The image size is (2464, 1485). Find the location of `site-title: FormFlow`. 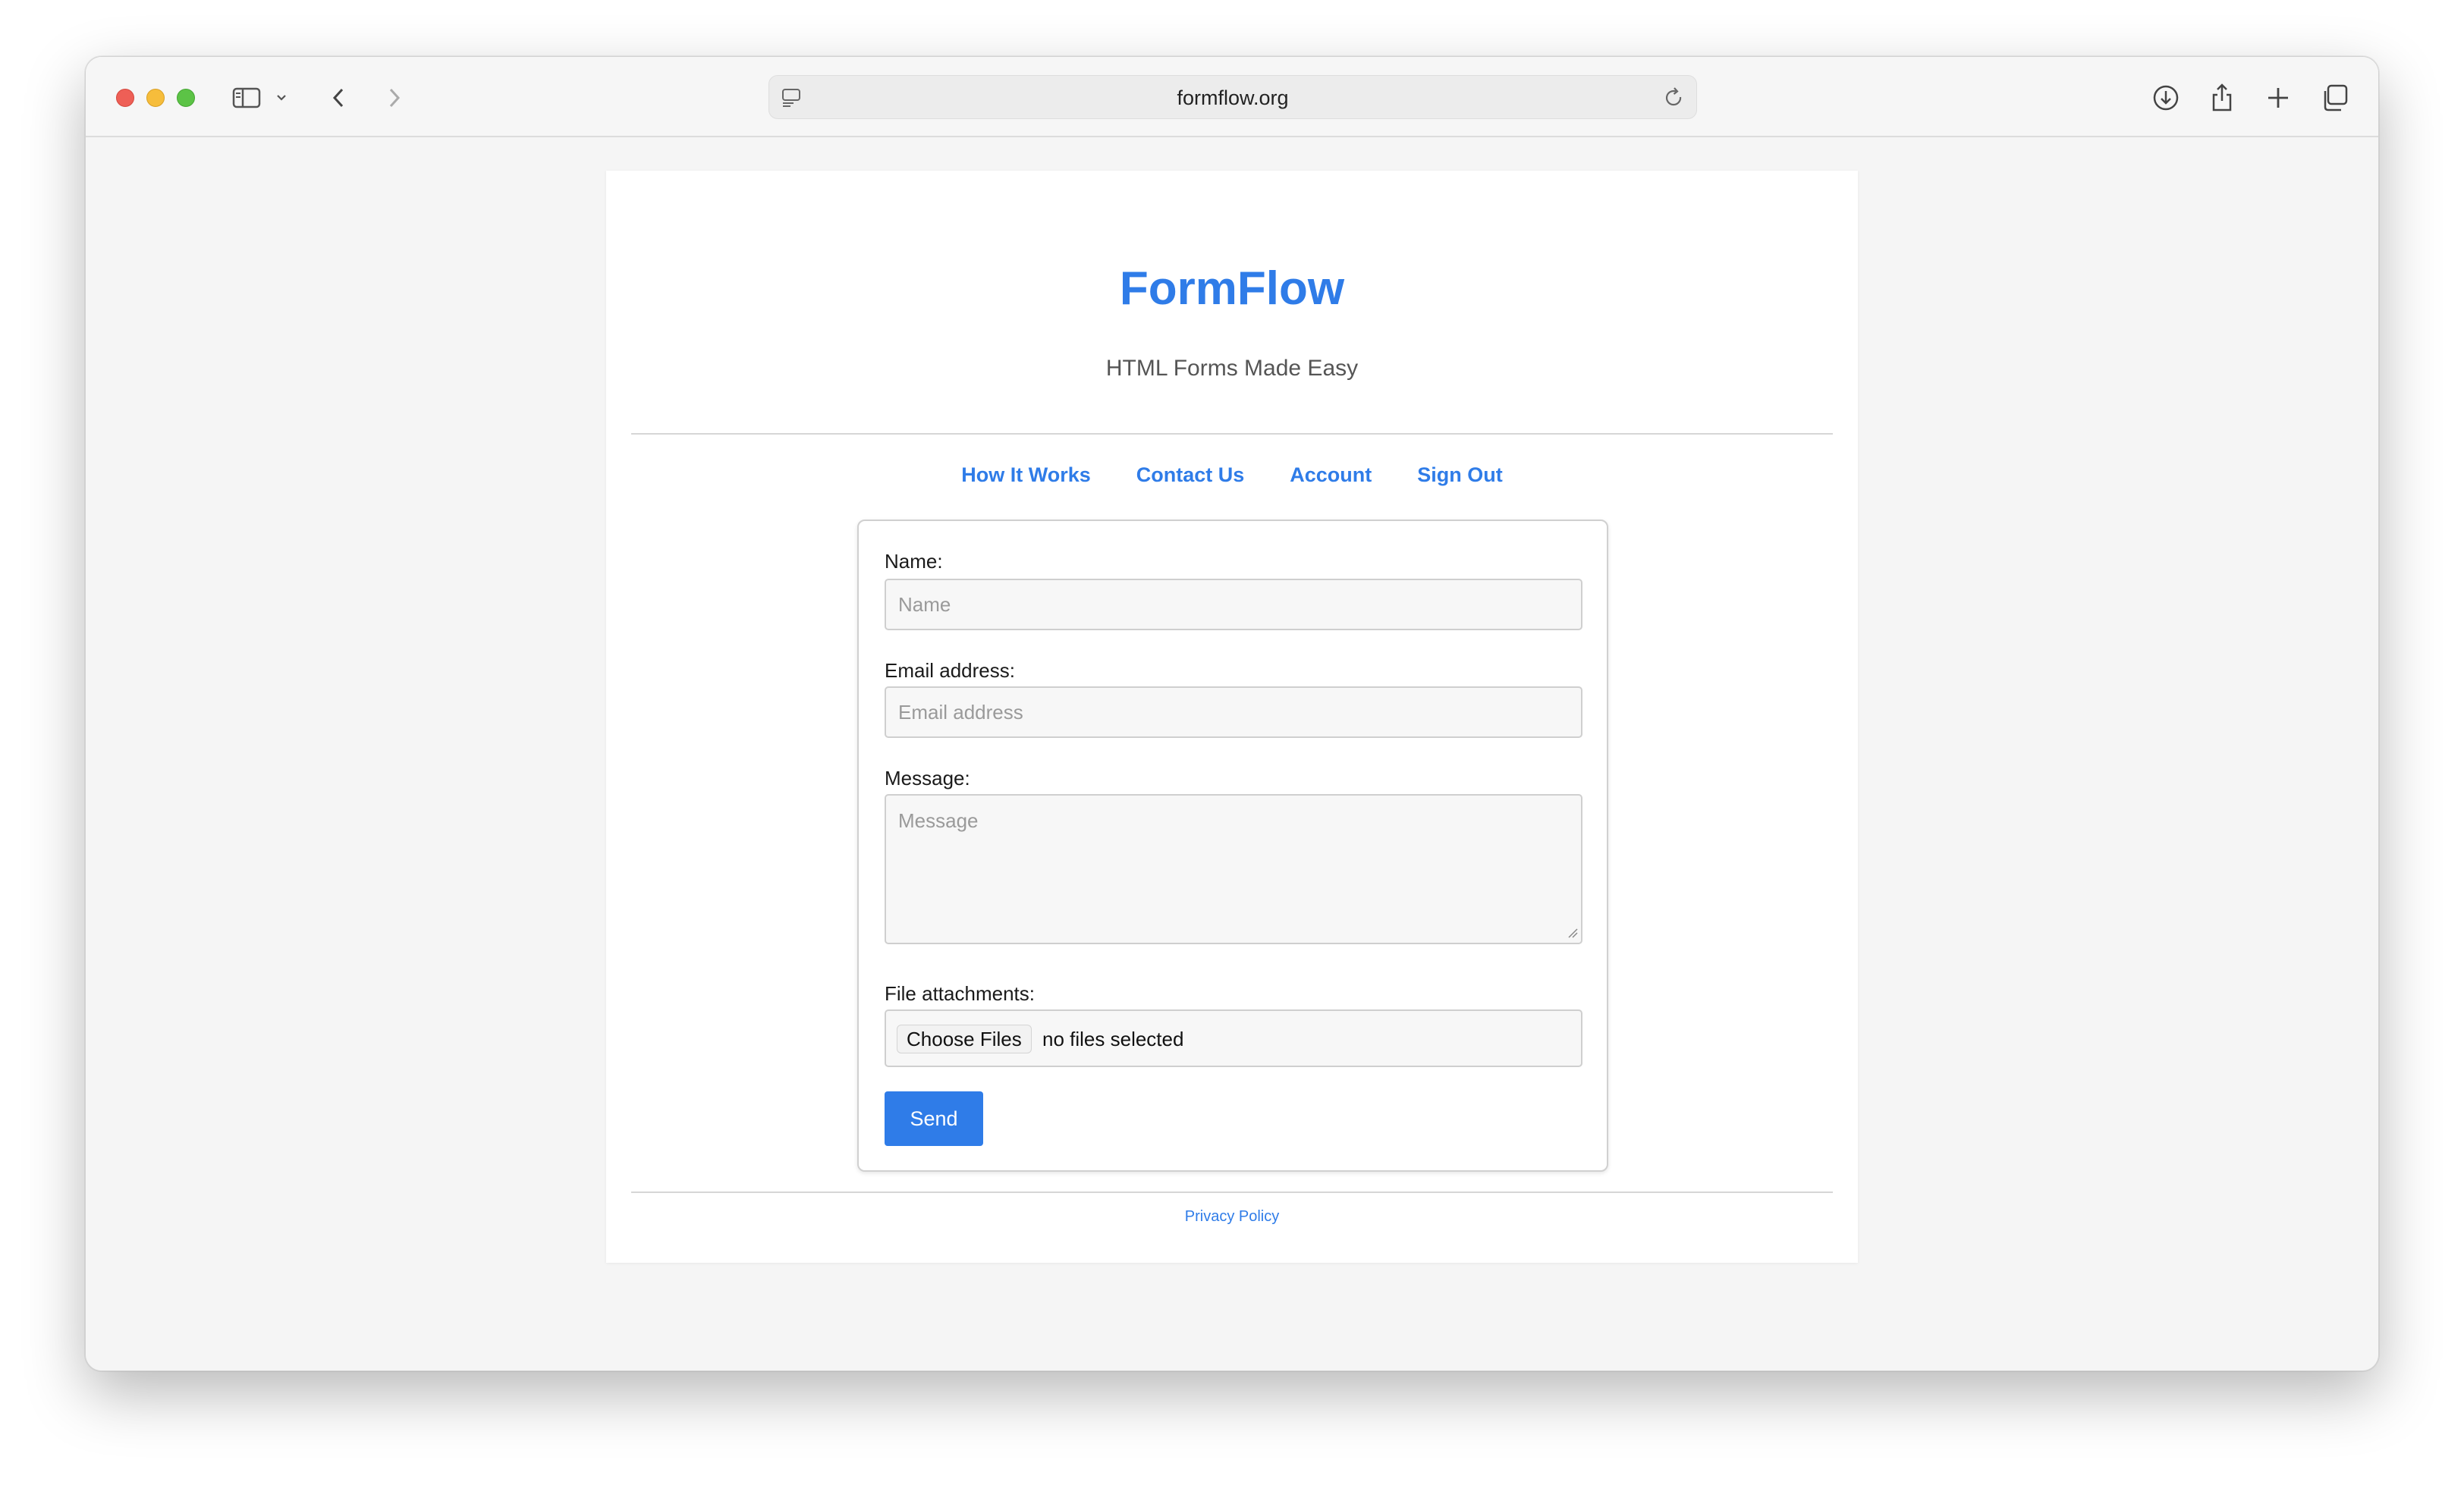

site-title: FormFlow is located at coordinates (1232, 288).